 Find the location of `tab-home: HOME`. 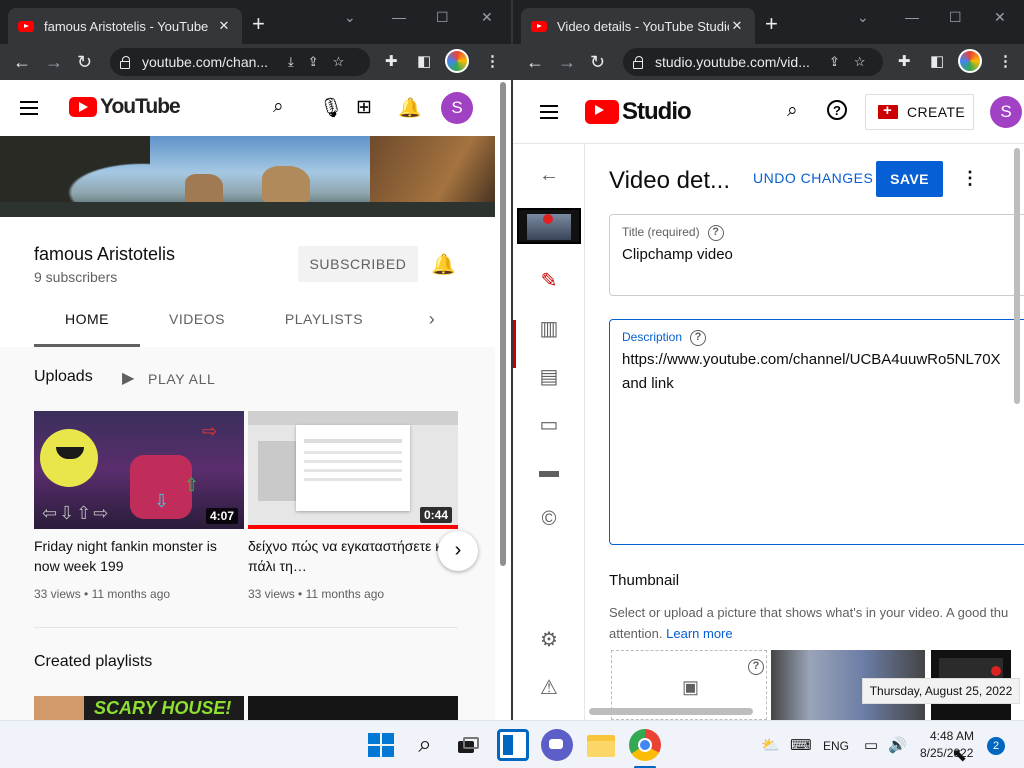

tab-home: HOME is located at coordinates (87, 323).